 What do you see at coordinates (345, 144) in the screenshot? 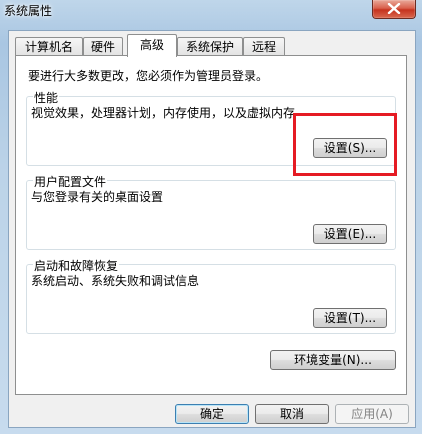
I see `highlight-annotation-box` at bounding box center [345, 144].